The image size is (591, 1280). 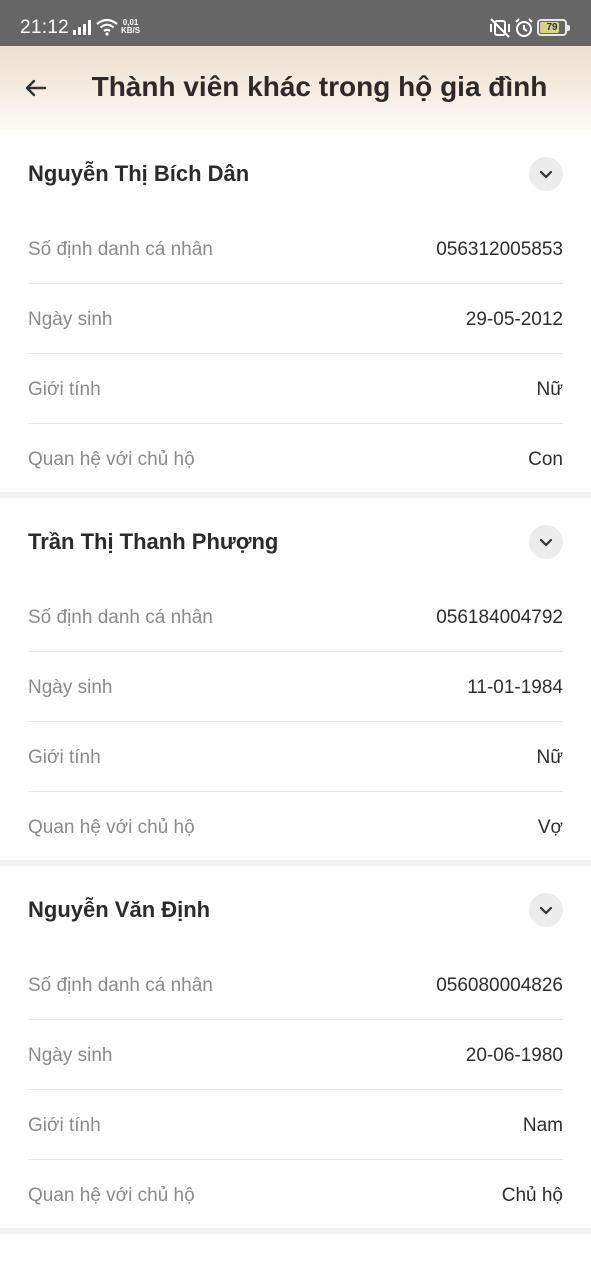 I want to click on detail-row-id: Số định danh cá nhân 056184004792, so click(x=295, y=617).